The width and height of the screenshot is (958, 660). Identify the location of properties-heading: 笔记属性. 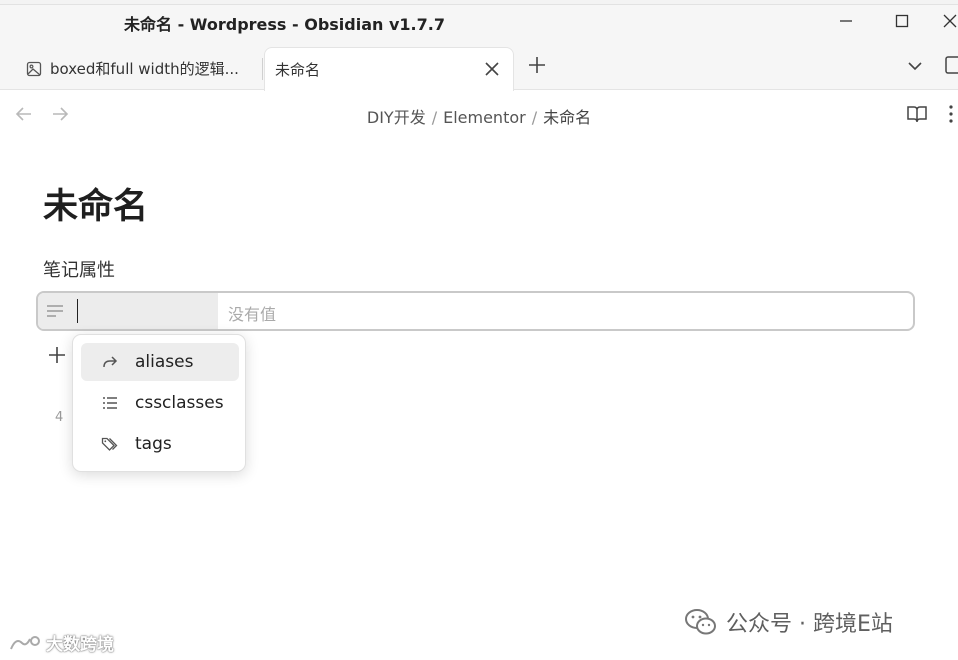
(79, 270).